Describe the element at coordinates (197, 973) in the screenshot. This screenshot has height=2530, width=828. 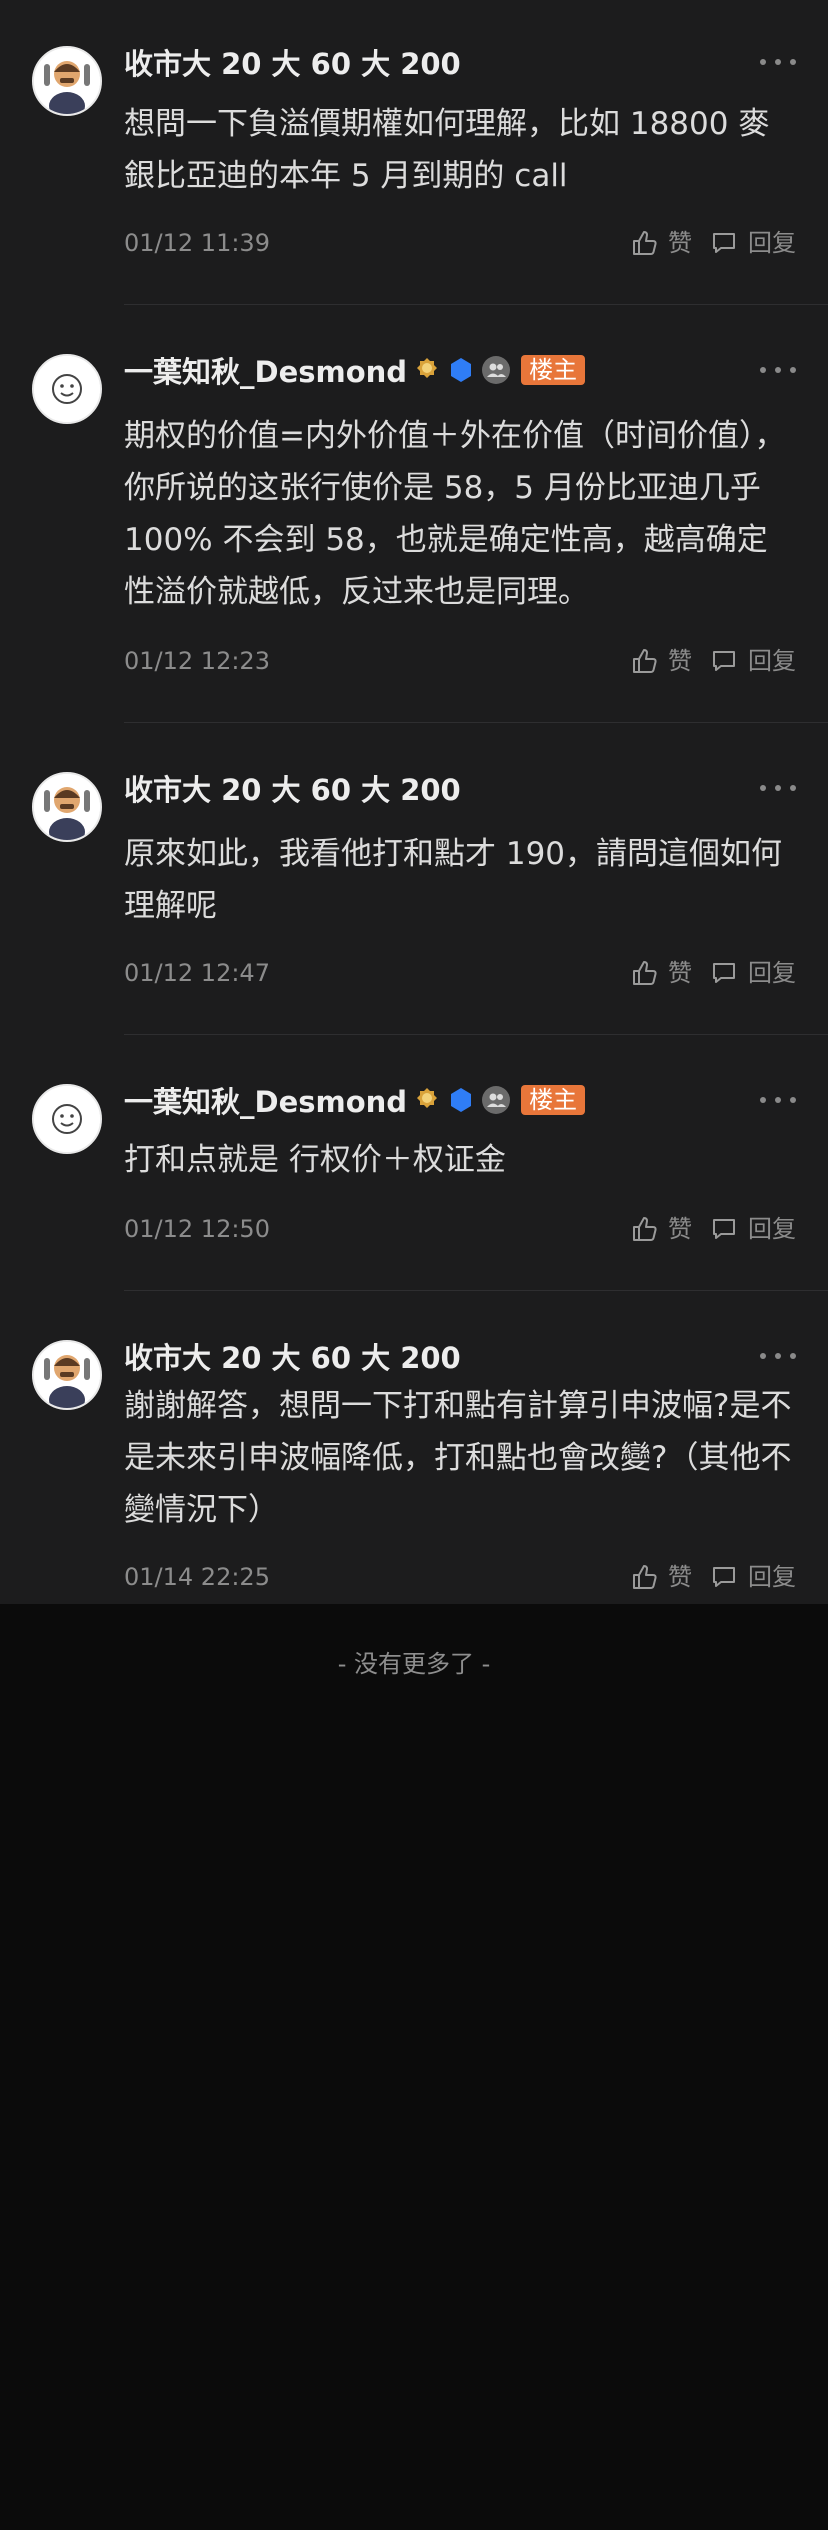
I see `comment-time: 01/12 12:47` at that location.